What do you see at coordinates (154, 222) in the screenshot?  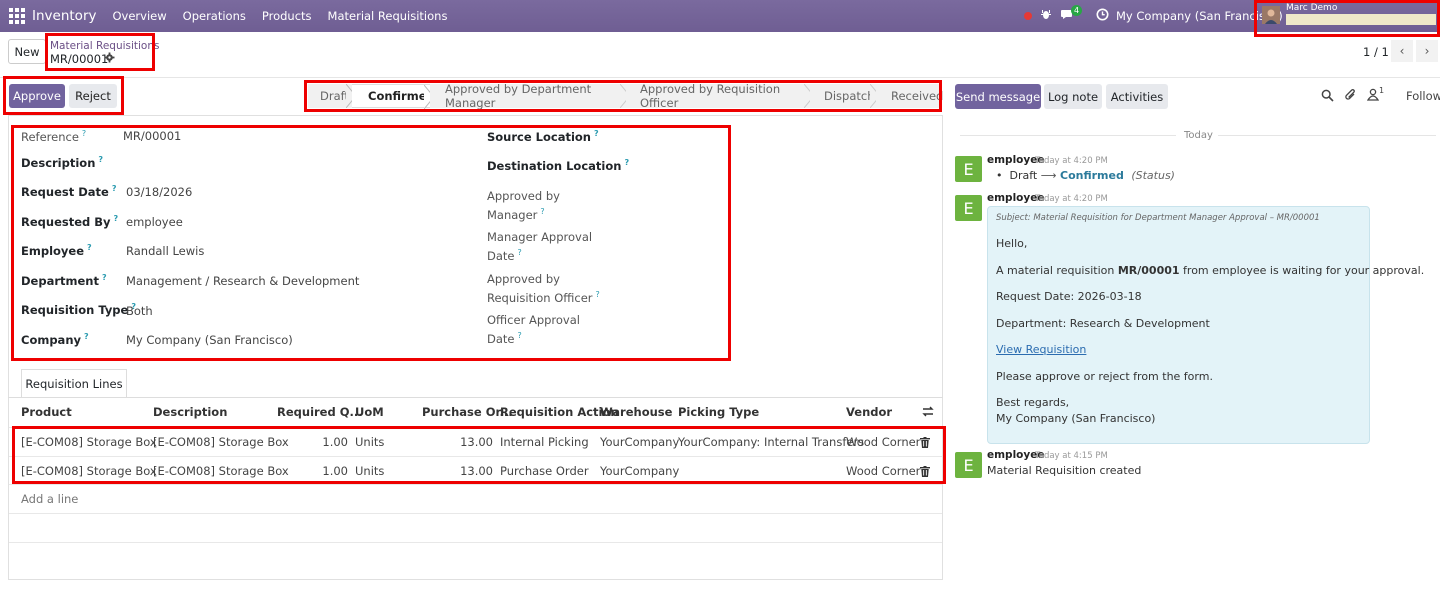 I see `requested-by-field: employee` at bounding box center [154, 222].